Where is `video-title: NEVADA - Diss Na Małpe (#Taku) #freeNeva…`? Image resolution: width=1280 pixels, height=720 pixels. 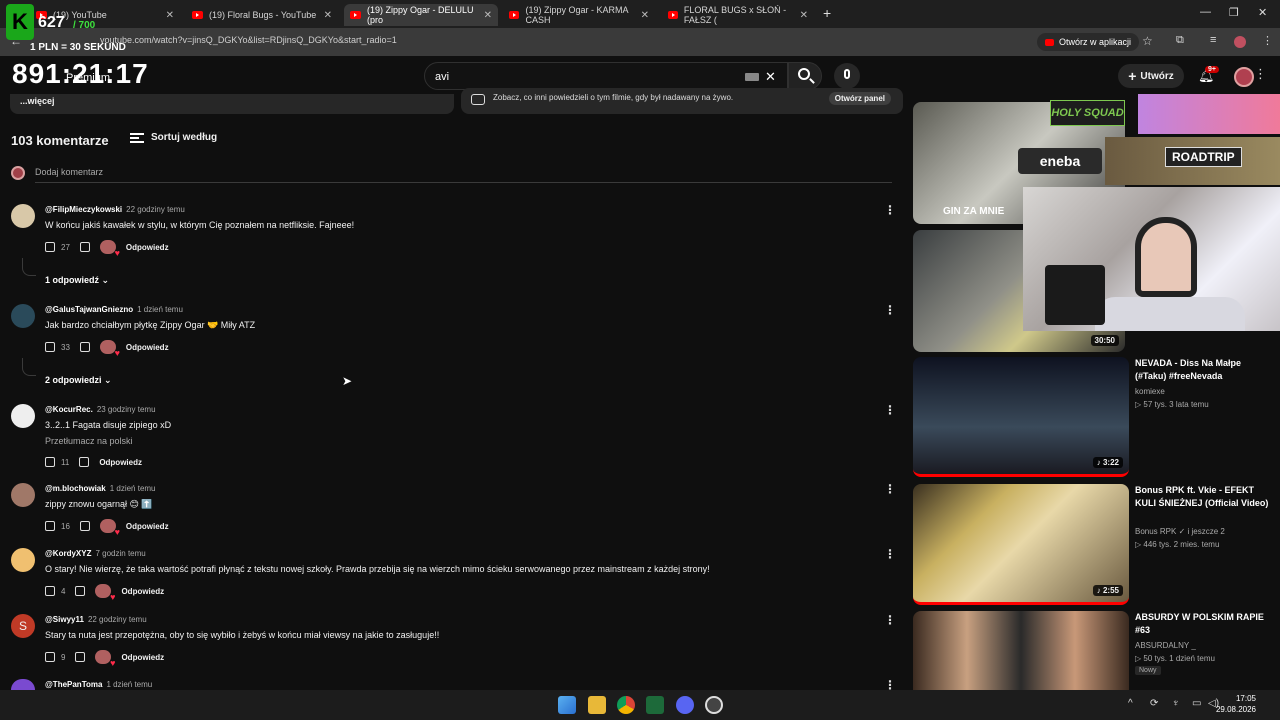 video-title: NEVADA - Diss Na Małpe (#Taku) #freeNeva… is located at coordinates (1202, 370).